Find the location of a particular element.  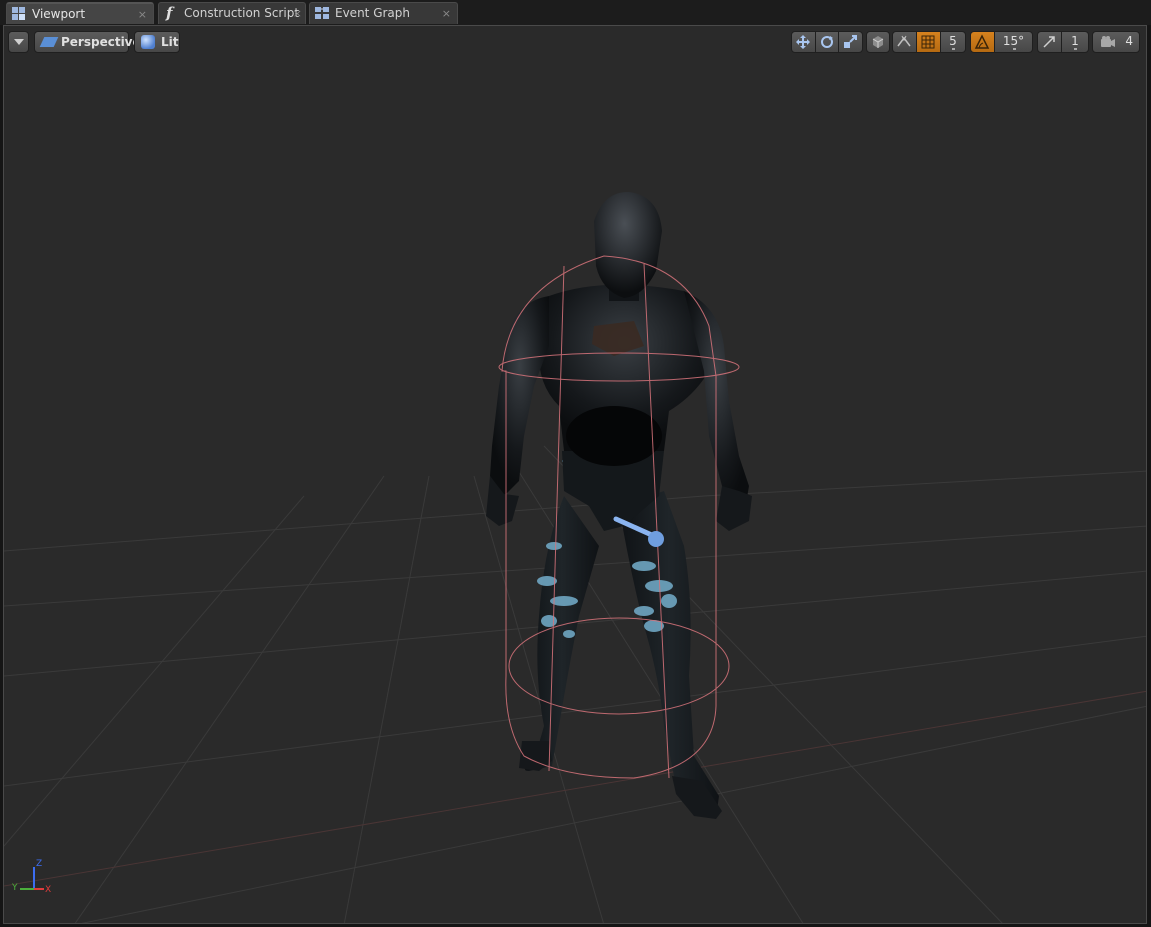

world-local-toggle is located at coordinates (878, 42).